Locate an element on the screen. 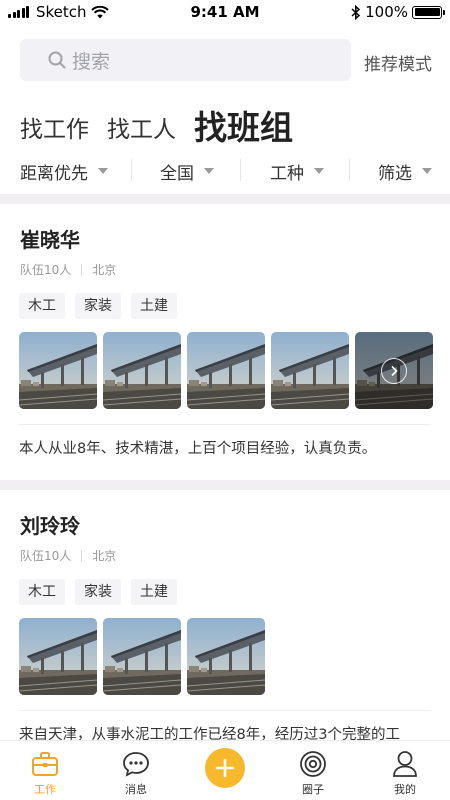 This screenshot has width=450, height=800. user-icon is located at coordinates (405, 764).